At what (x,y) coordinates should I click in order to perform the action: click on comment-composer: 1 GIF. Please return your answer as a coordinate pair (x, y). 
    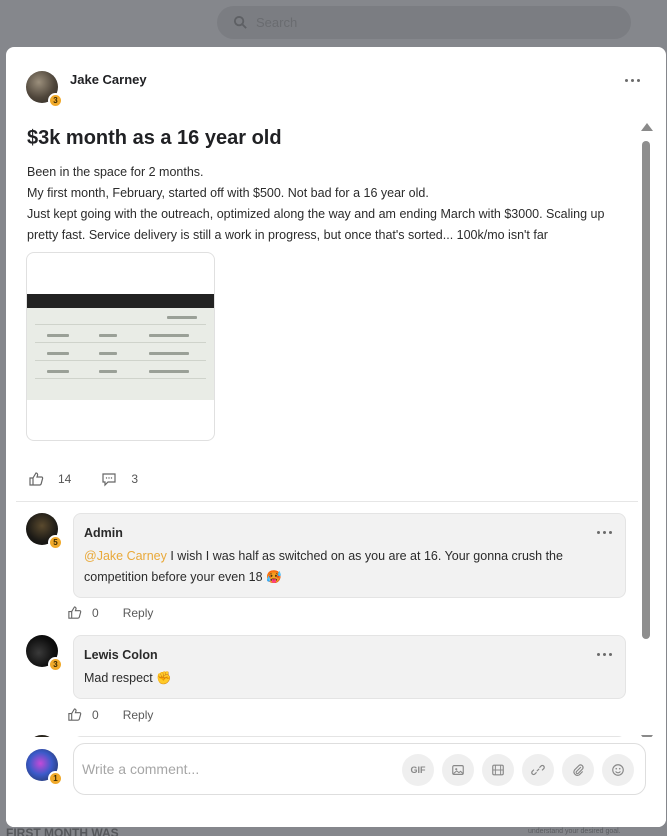
    Looking at the image, I should click on (336, 782).